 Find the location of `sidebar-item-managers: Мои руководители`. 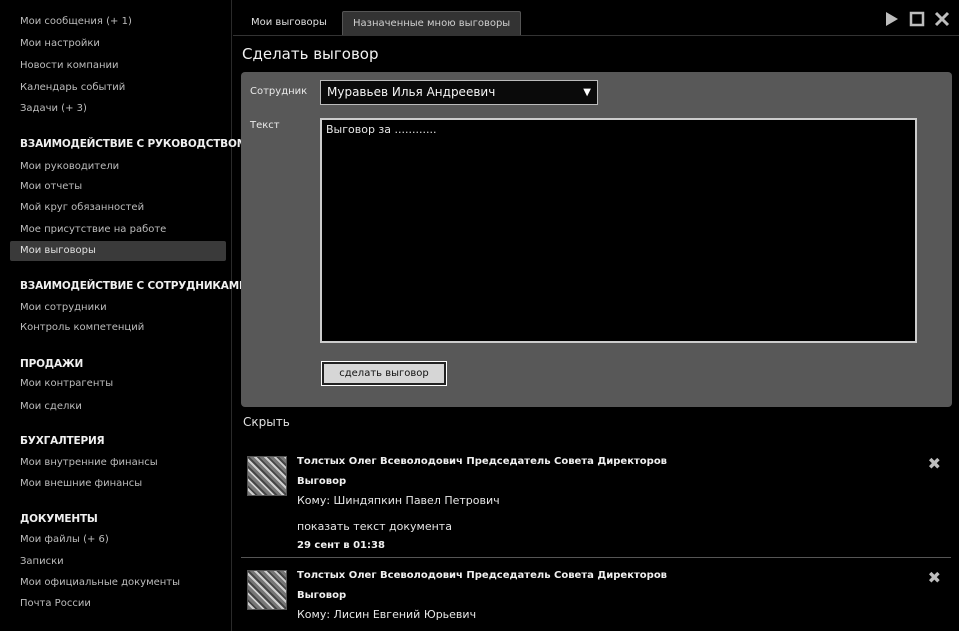

sidebar-item-managers: Мои руководители is located at coordinates (118, 167).